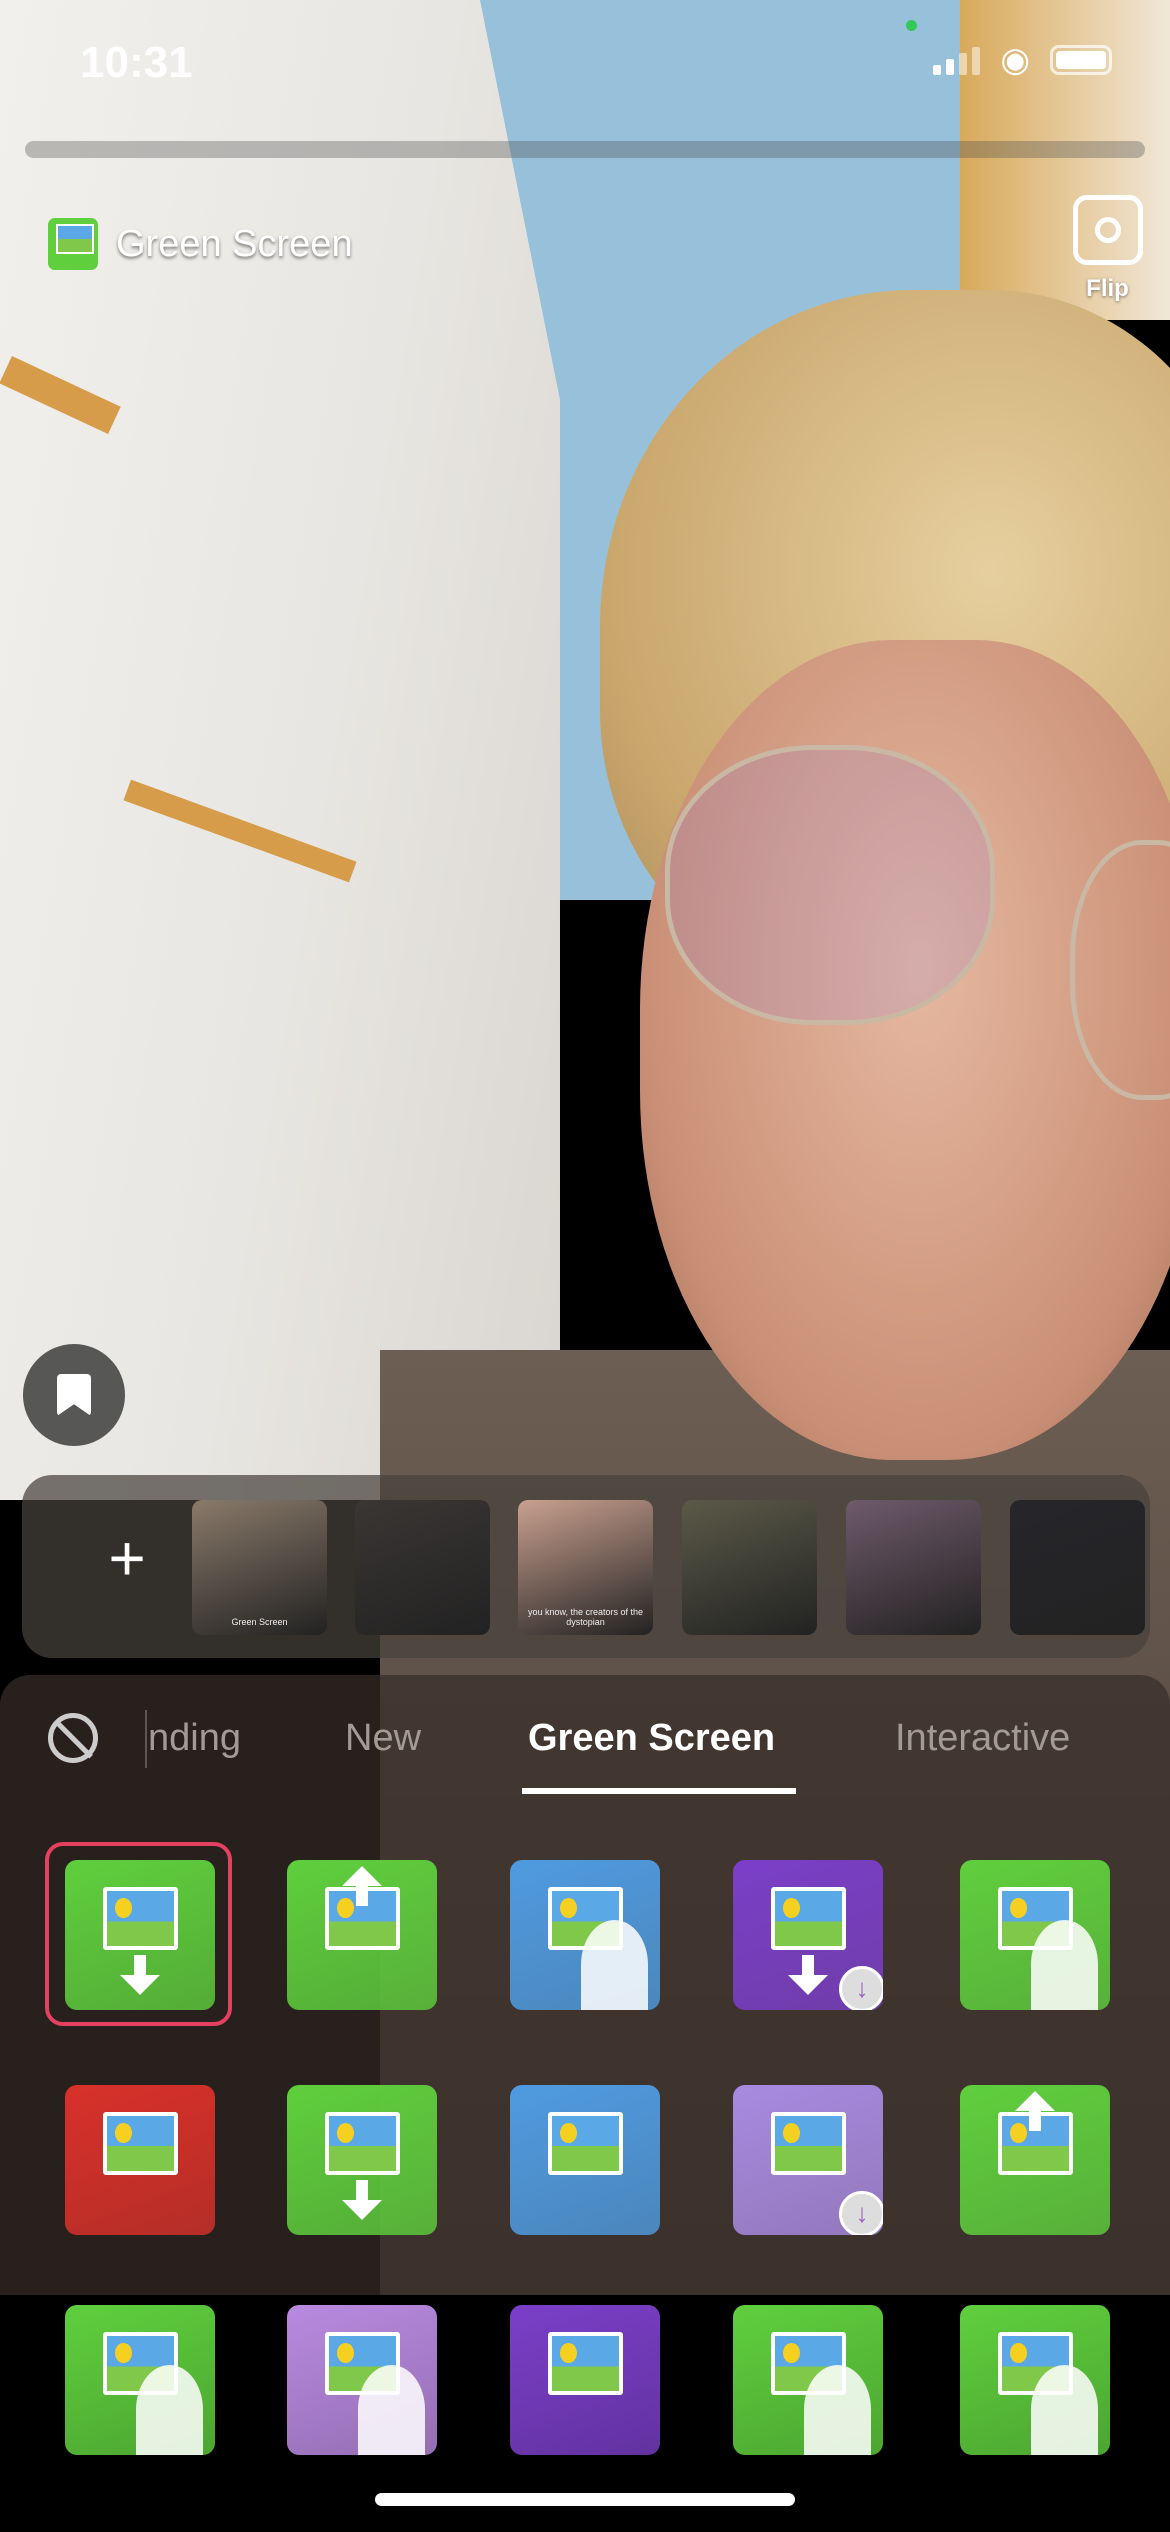  I want to click on effect-category-tabs: nding New Green Screen Interactive, so click(585, 1740).